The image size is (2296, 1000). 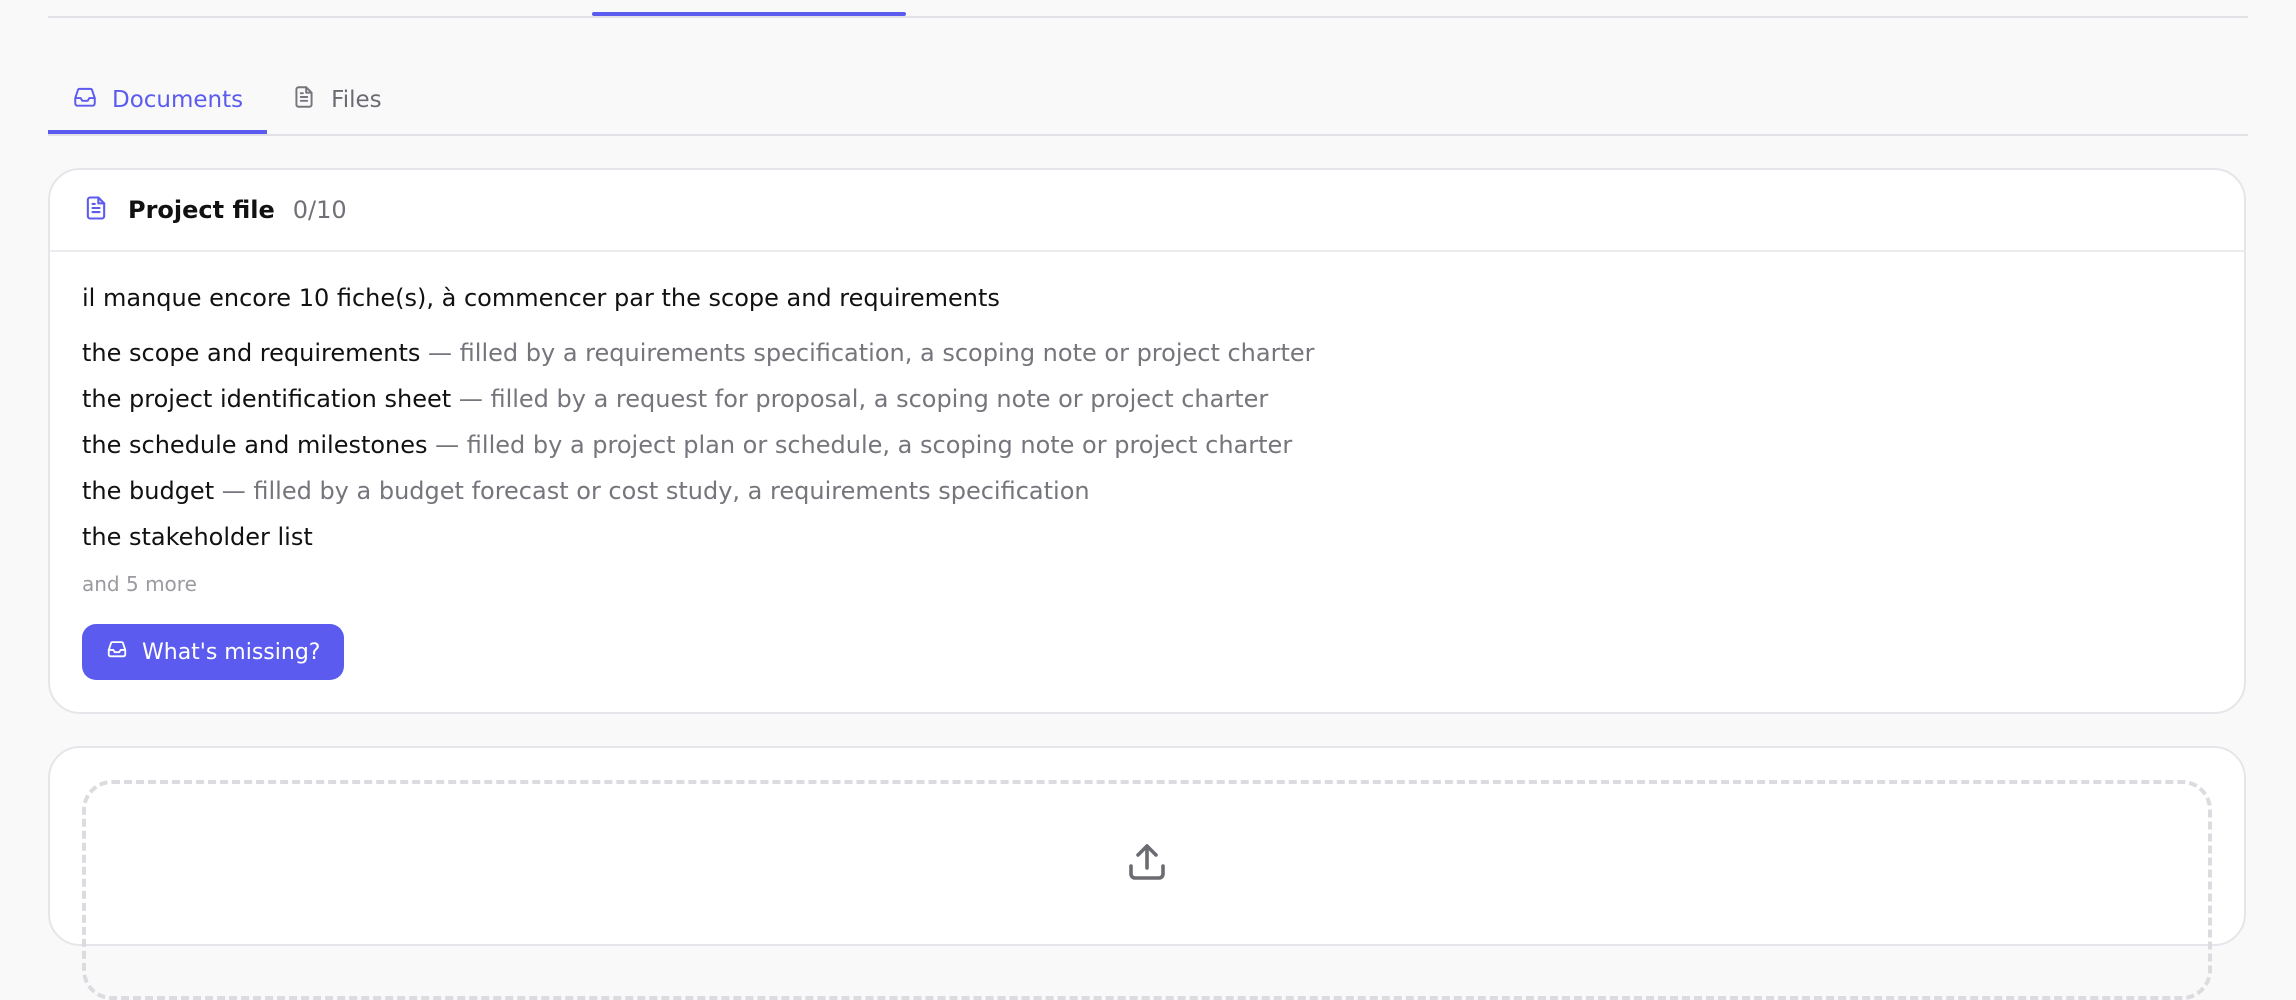 I want to click on item-name: the scope and requirements, so click(x=251, y=353).